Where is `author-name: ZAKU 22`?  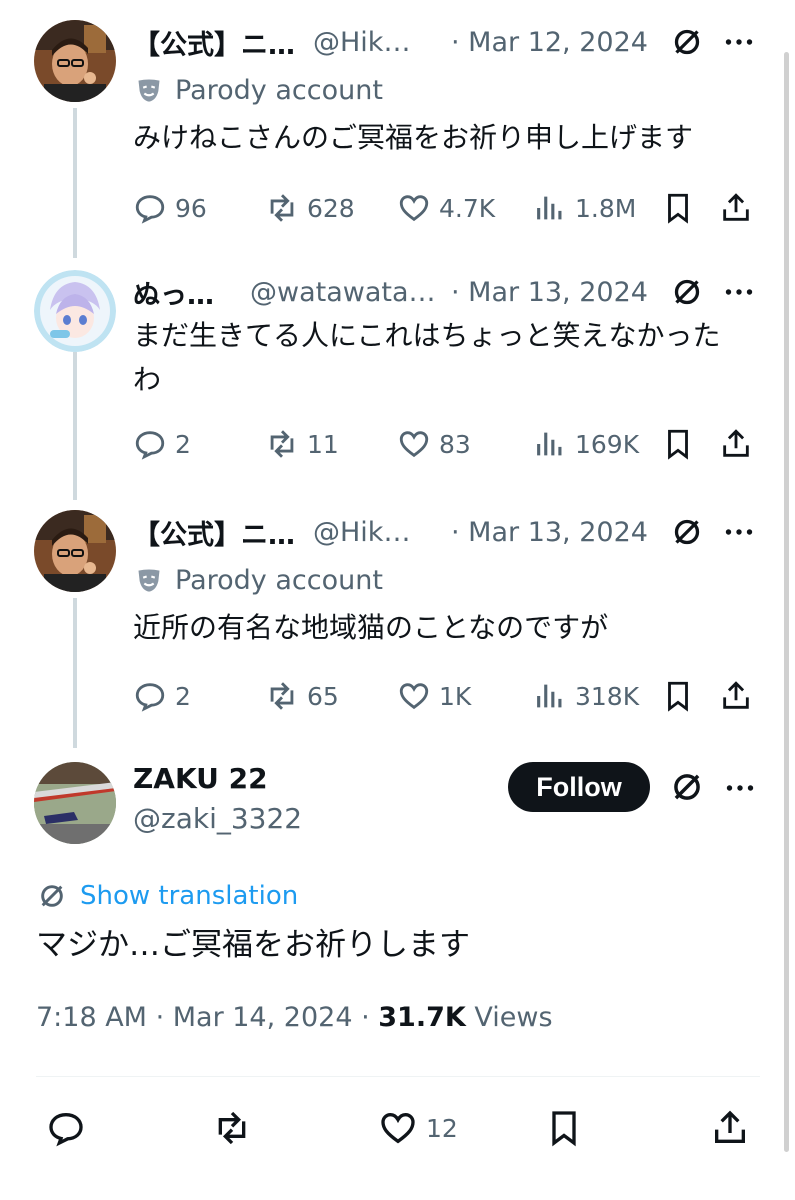
author-name: ZAKU 22 is located at coordinates (200, 778).